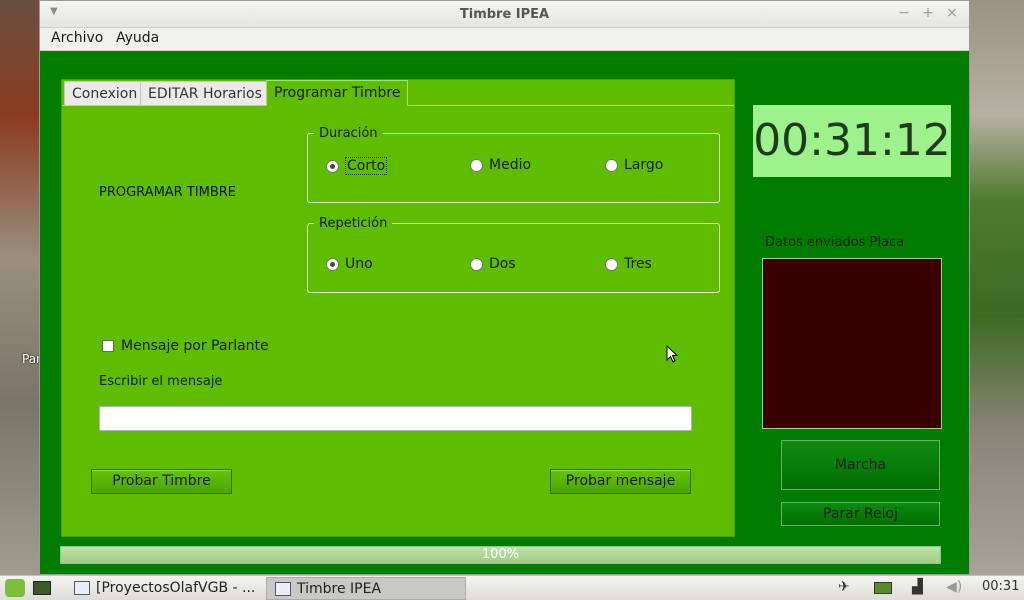 The width and height of the screenshot is (1024, 600). What do you see at coordinates (860, 465) in the screenshot?
I see `marcha-button: Marcha` at bounding box center [860, 465].